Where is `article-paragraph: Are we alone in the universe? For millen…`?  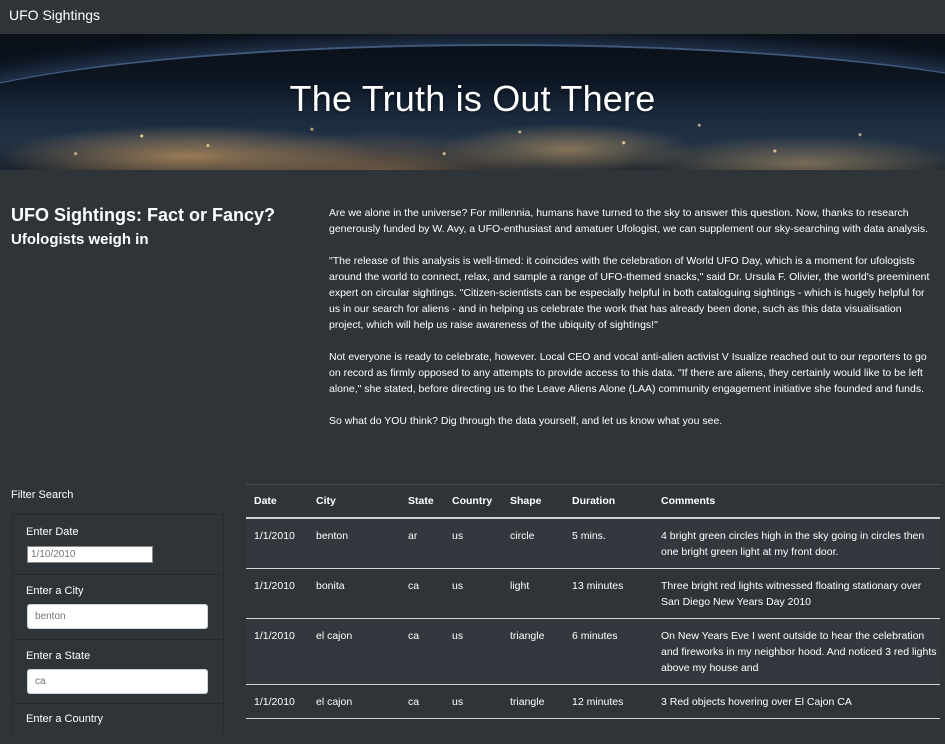
article-paragraph: Are we alone in the universe? For millen… is located at coordinates (629, 221).